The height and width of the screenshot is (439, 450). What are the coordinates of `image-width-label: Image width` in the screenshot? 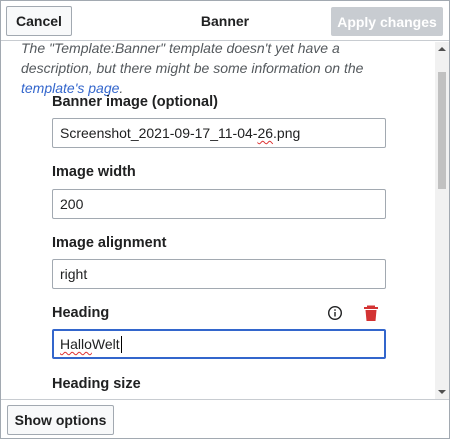 It's located at (94, 172).